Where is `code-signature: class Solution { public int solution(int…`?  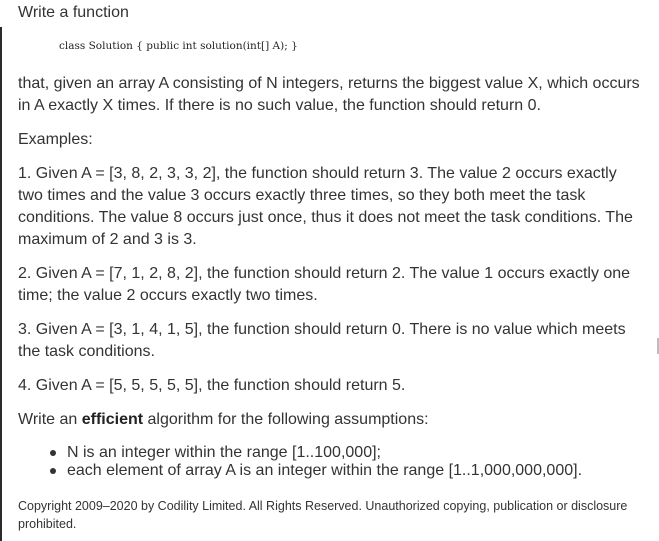
code-signature: class Solution { public int solution(int… is located at coordinates (178, 46).